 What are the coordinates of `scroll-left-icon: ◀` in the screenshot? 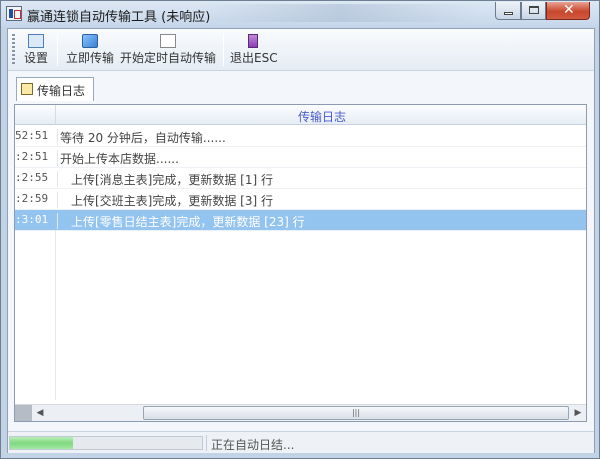 It's located at (40, 413).